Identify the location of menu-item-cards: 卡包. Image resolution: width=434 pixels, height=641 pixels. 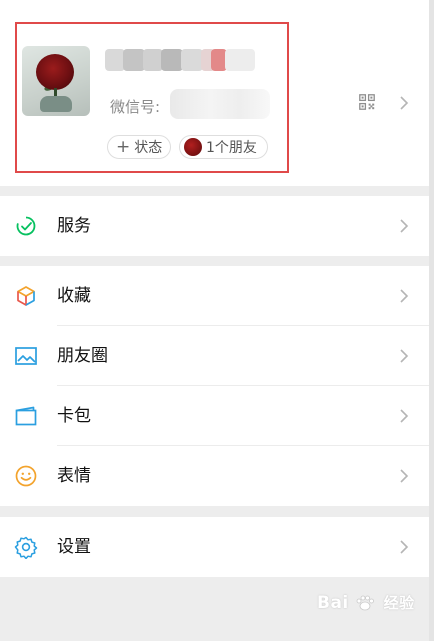
(214, 416).